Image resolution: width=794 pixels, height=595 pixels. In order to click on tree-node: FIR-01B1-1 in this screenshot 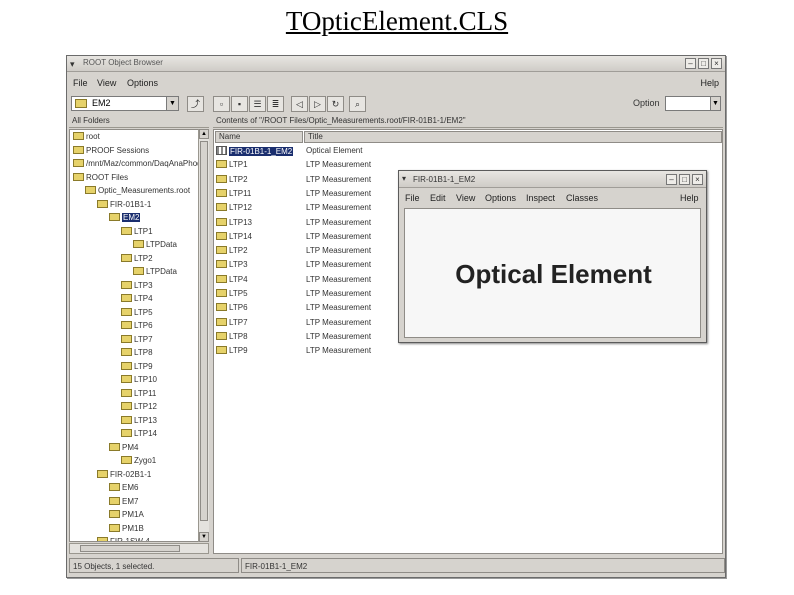, I will do `click(124, 206)`.